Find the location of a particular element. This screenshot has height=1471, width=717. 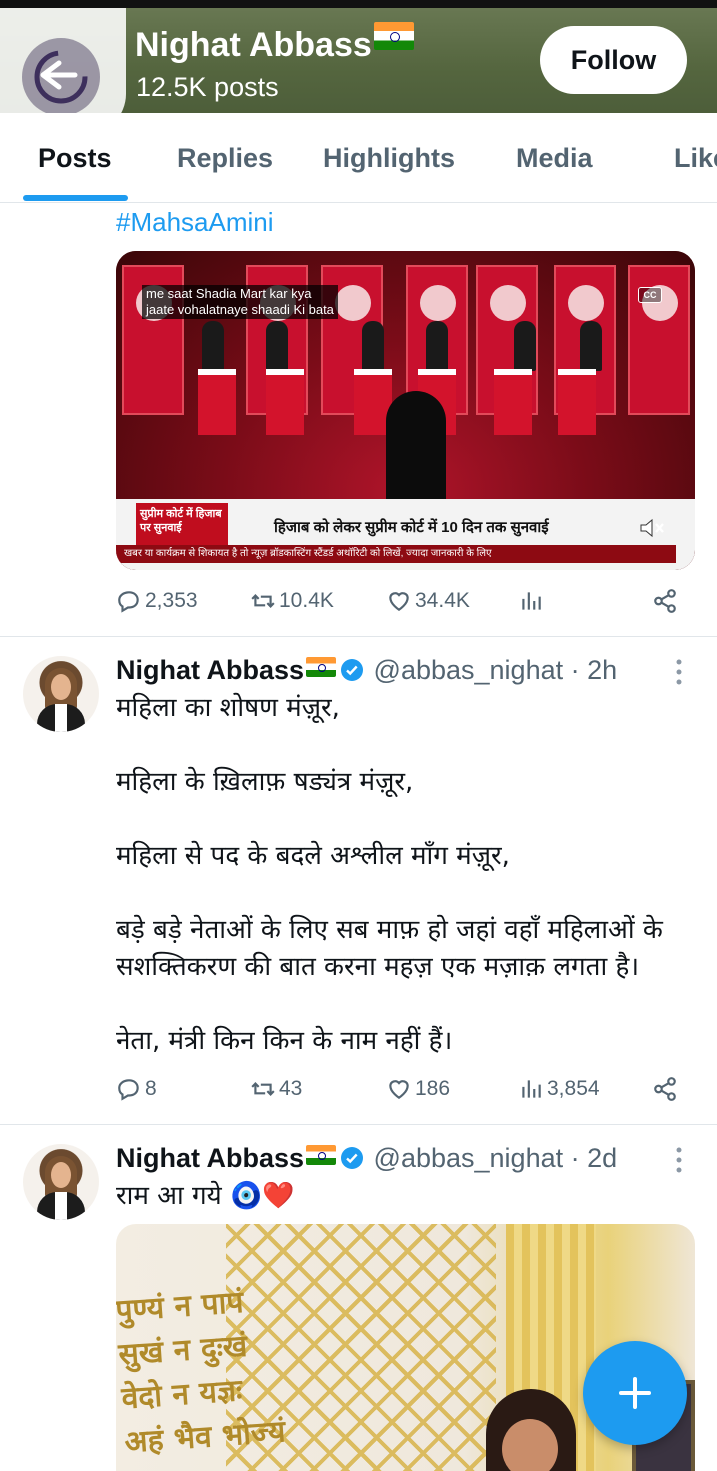

posts-count: 12.5K posts is located at coordinates (207, 87).